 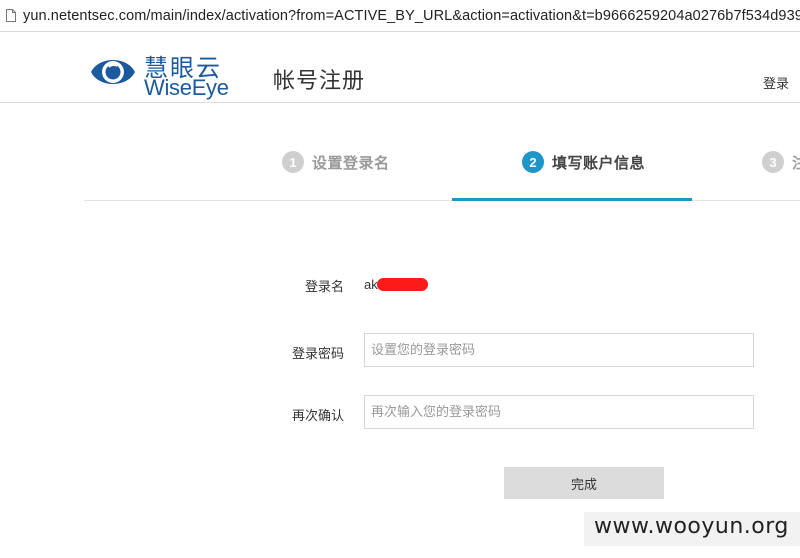 What do you see at coordinates (572, 199) in the screenshot?
I see `active-step-underline` at bounding box center [572, 199].